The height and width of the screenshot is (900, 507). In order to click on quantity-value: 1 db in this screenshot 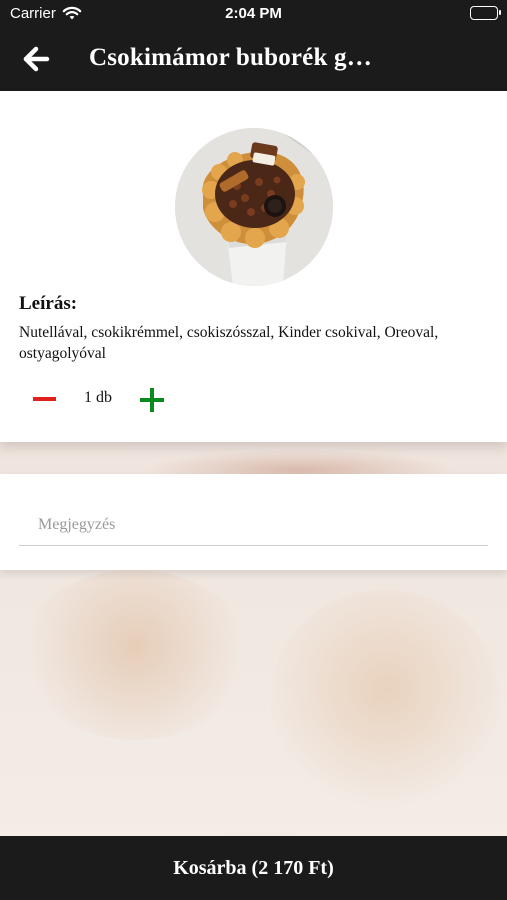, I will do `click(98, 397)`.